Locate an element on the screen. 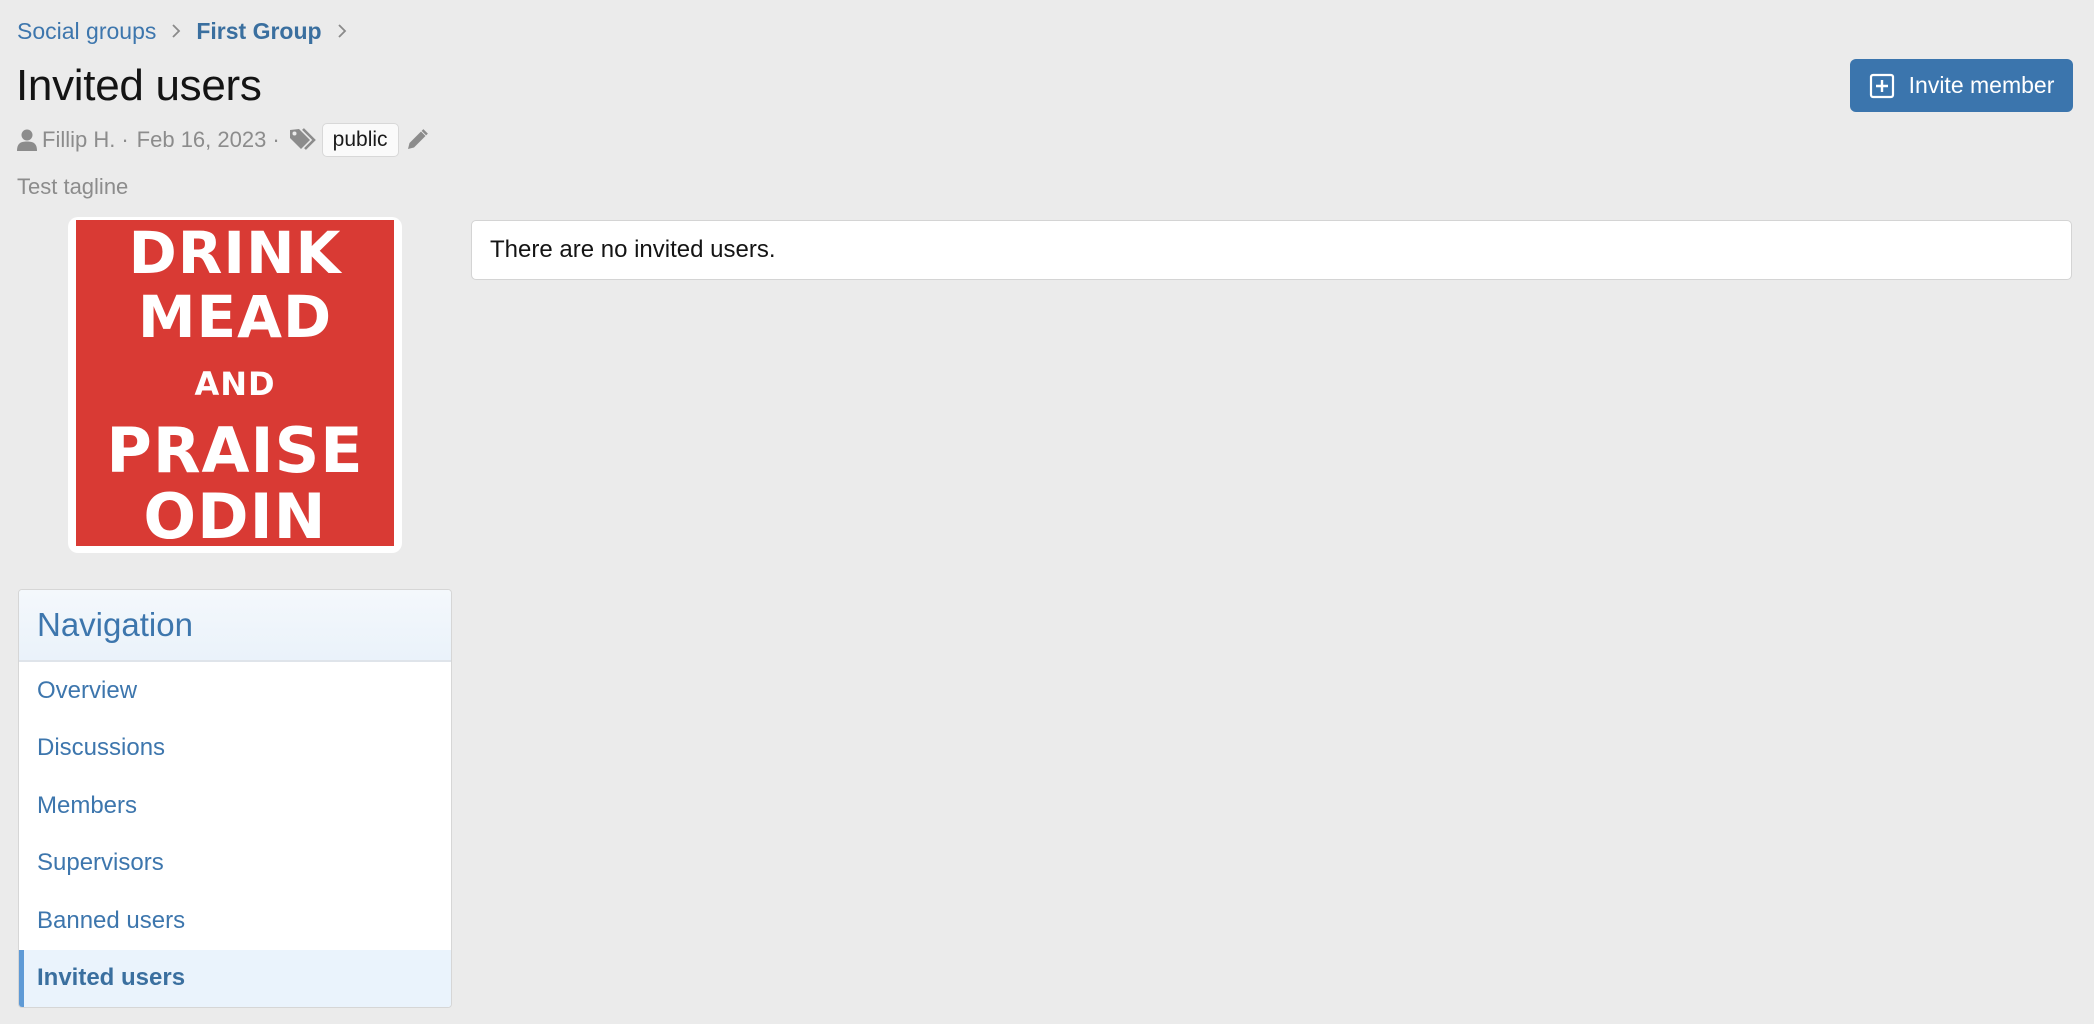  page-title: Invited users is located at coordinates (139, 85).